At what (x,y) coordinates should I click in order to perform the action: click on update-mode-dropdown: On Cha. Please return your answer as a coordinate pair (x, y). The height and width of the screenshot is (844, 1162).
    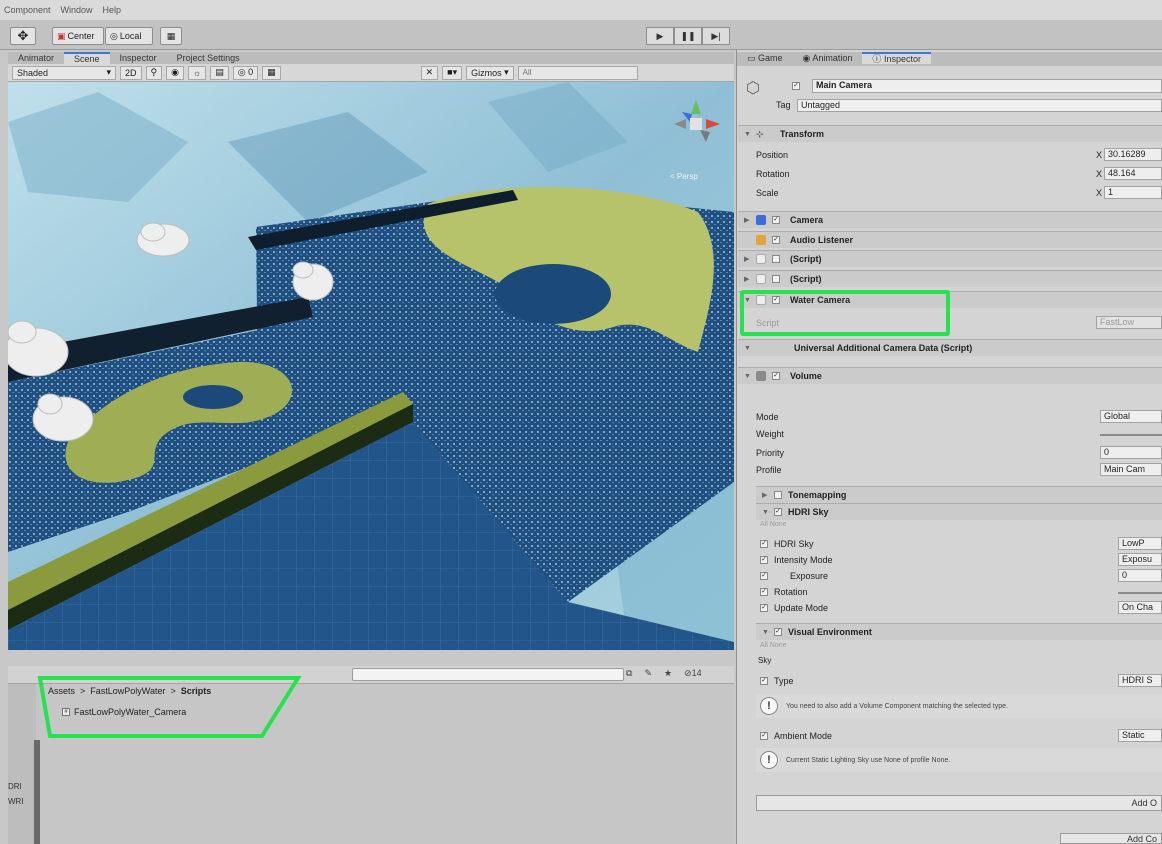
    Looking at the image, I should click on (1140, 607).